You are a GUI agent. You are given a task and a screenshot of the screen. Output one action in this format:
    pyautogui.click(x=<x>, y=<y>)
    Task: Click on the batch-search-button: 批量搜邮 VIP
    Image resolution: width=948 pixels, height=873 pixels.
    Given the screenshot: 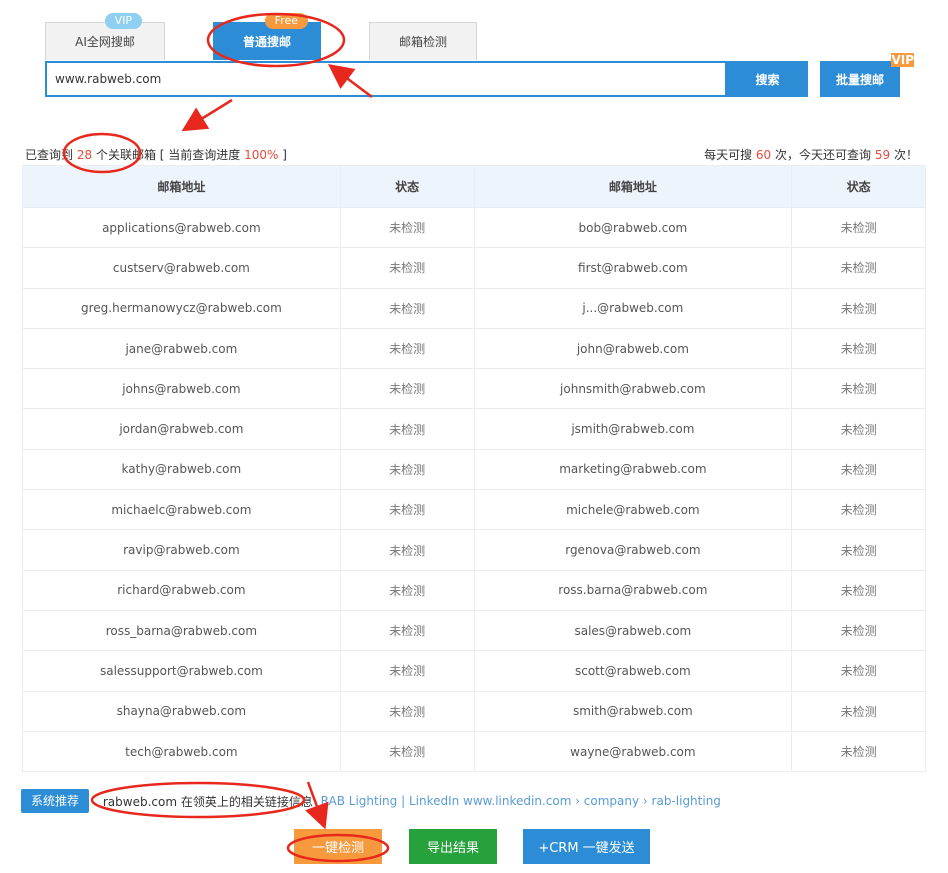 What is the action you would take?
    pyautogui.click(x=867, y=75)
    